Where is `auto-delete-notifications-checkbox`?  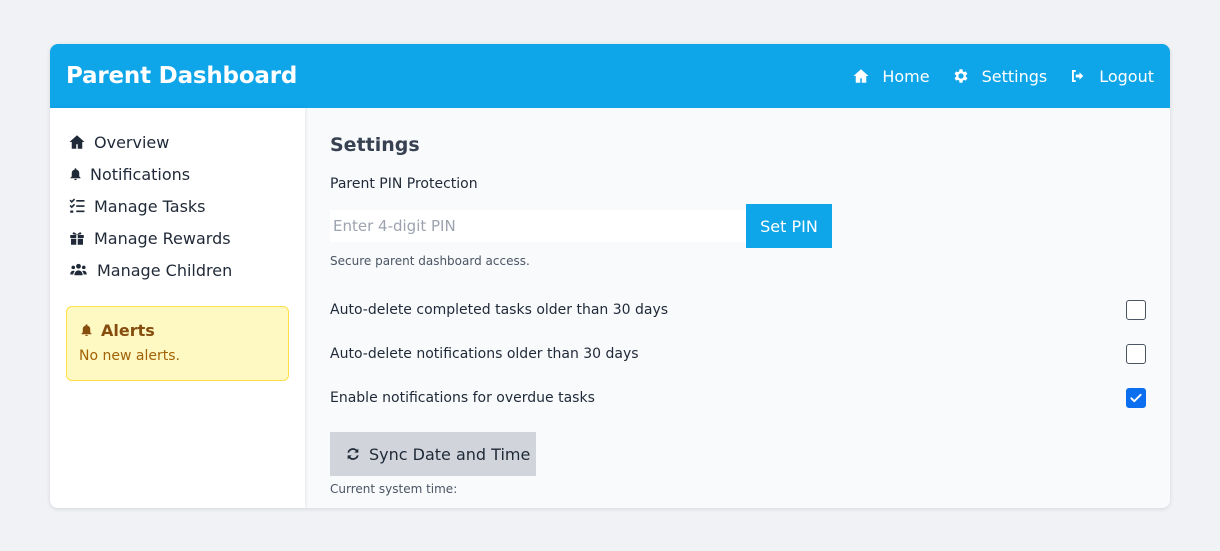
auto-delete-notifications-checkbox is located at coordinates (1136, 354).